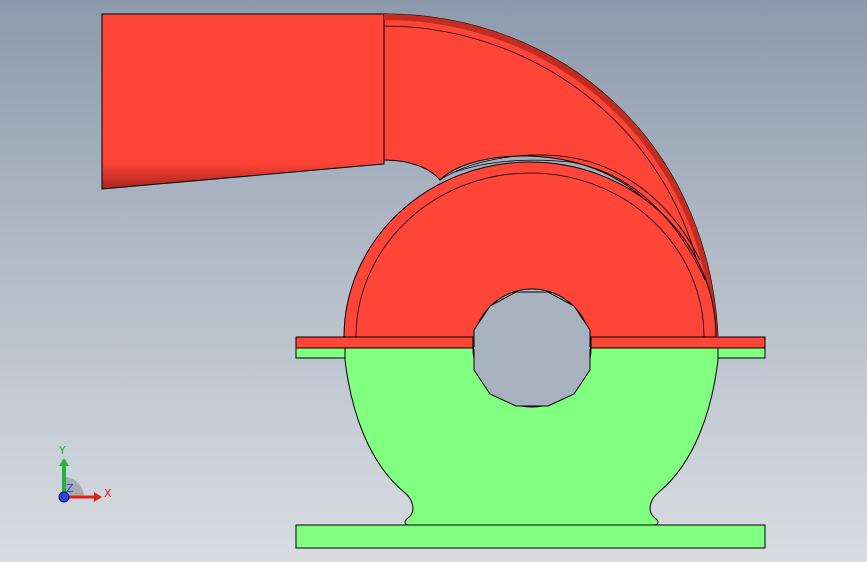 Image resolution: width=867 pixels, height=562 pixels. Describe the element at coordinates (741, 353) in the screenshot. I see `lower-flange-right` at that location.